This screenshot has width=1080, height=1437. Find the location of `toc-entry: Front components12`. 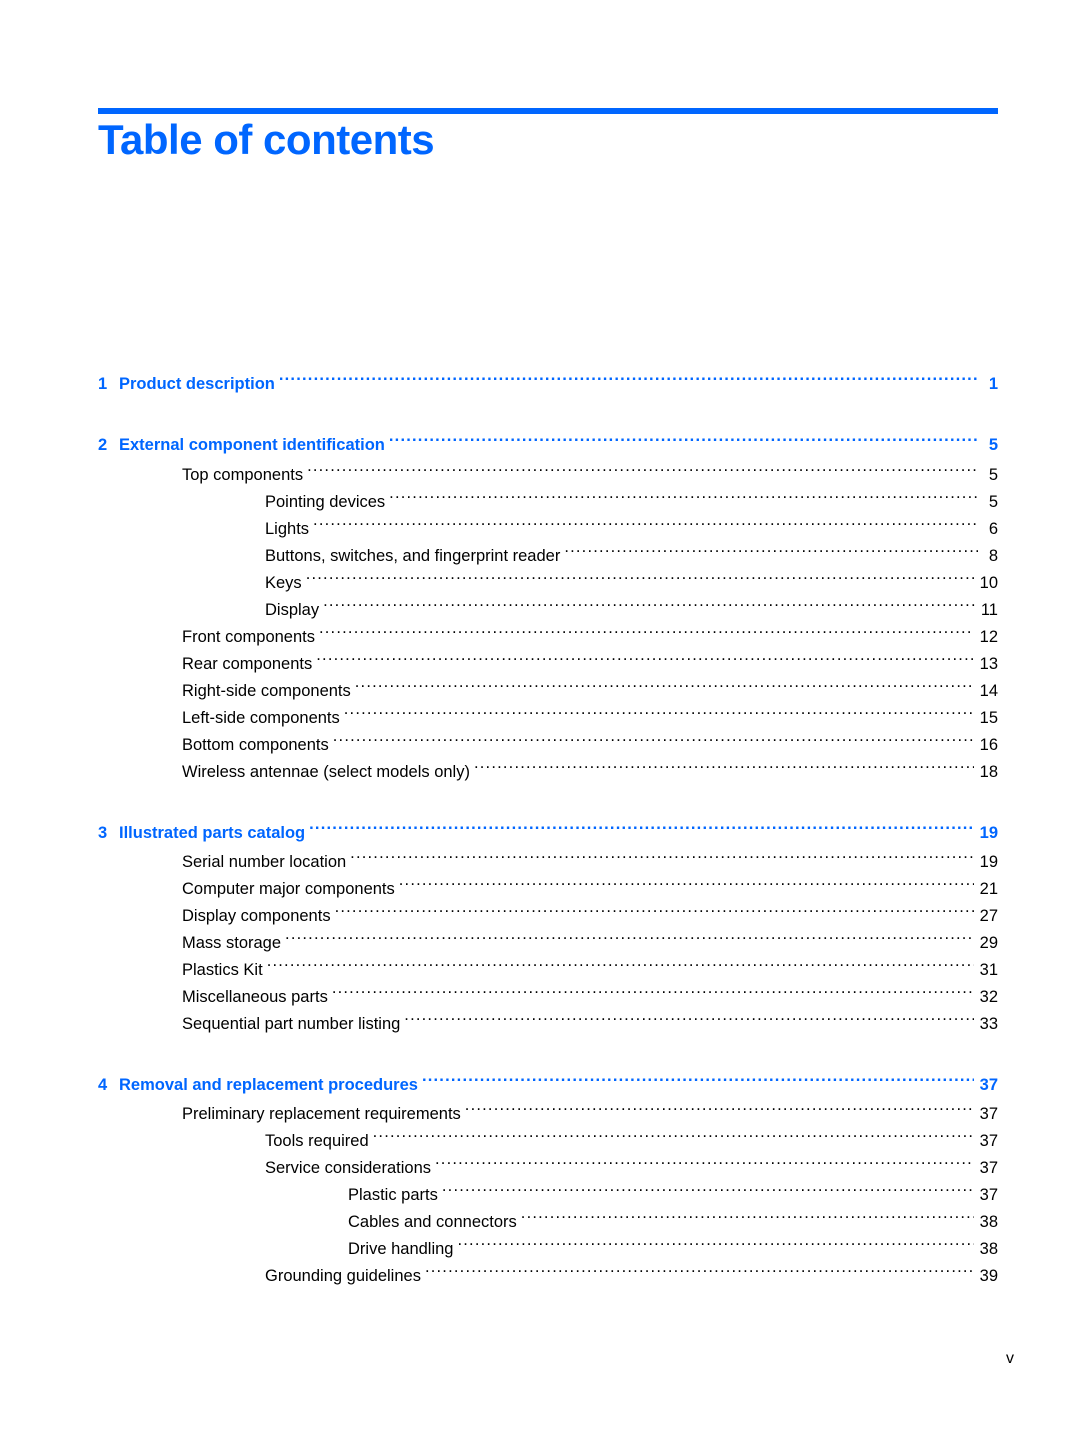

toc-entry: Front components12 is located at coordinates (548, 633).